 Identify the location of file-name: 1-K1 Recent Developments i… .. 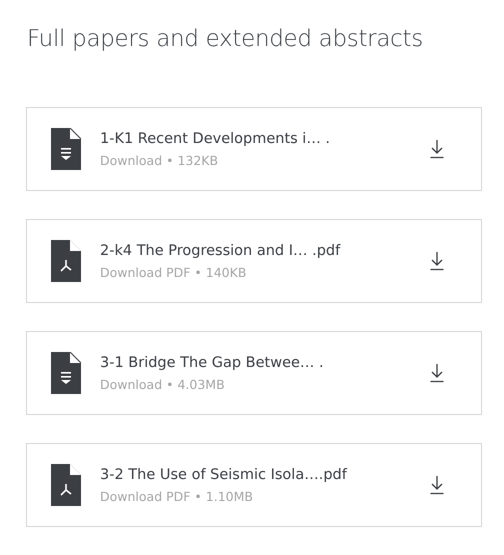
(215, 138).